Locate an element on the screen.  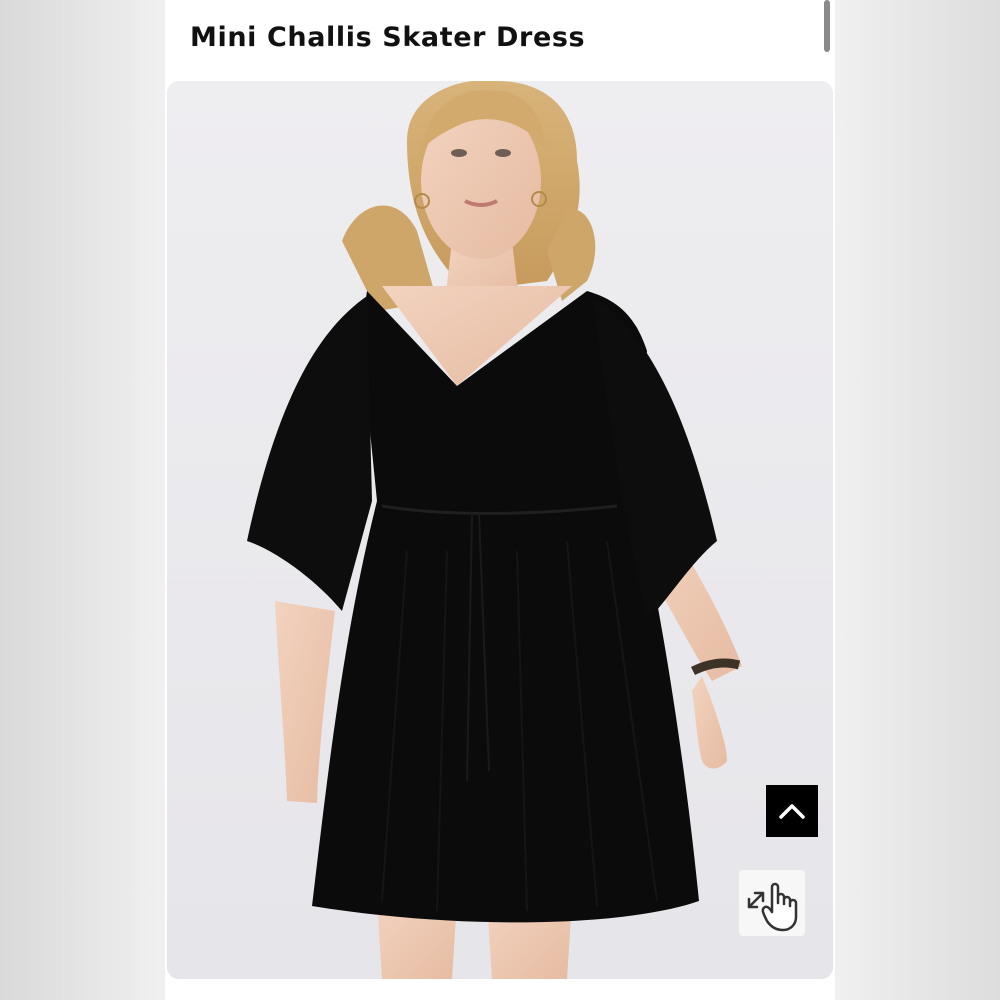
hand-pointer-expand-icon is located at coordinates (772, 907).